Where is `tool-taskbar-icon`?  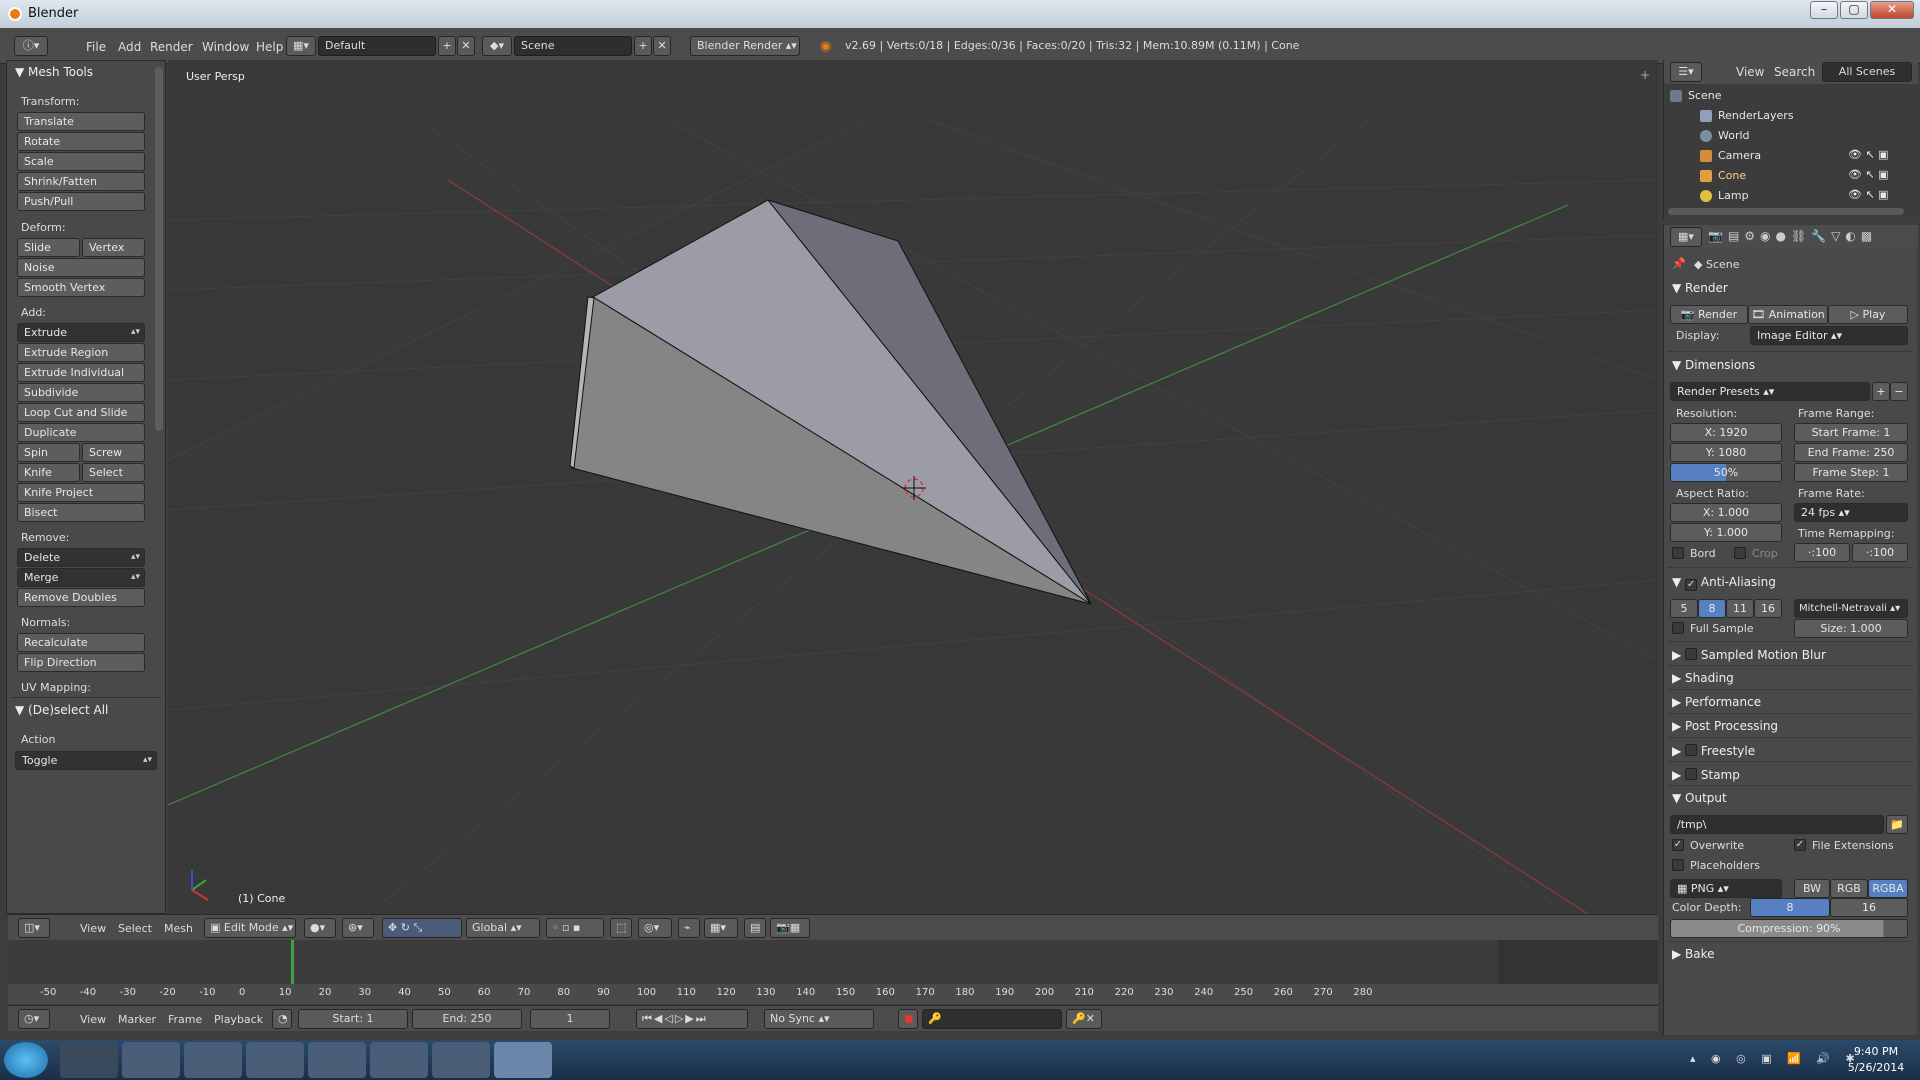
tool-taskbar-icon is located at coordinates (461, 1060).